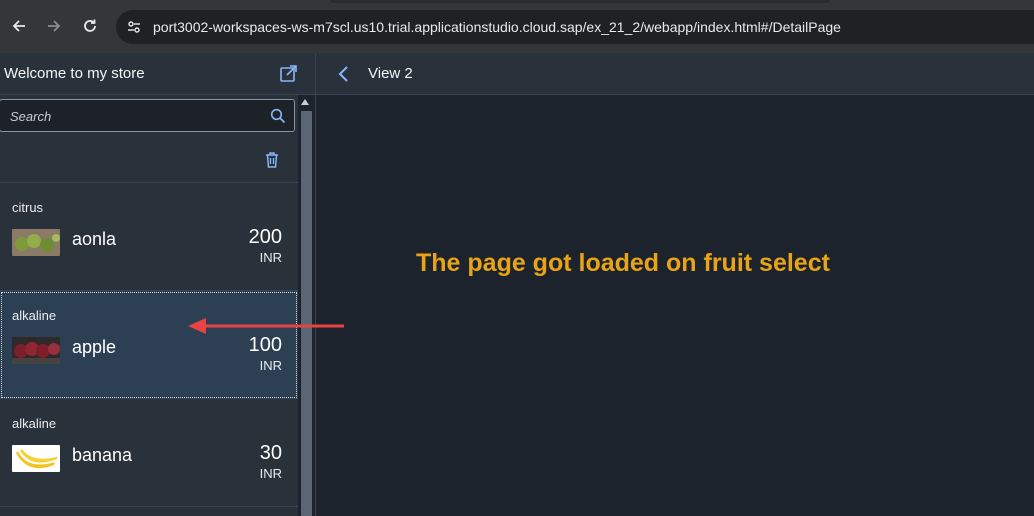 The height and width of the screenshot is (516, 1034). What do you see at coordinates (272, 162) in the screenshot?
I see `delete-icon` at bounding box center [272, 162].